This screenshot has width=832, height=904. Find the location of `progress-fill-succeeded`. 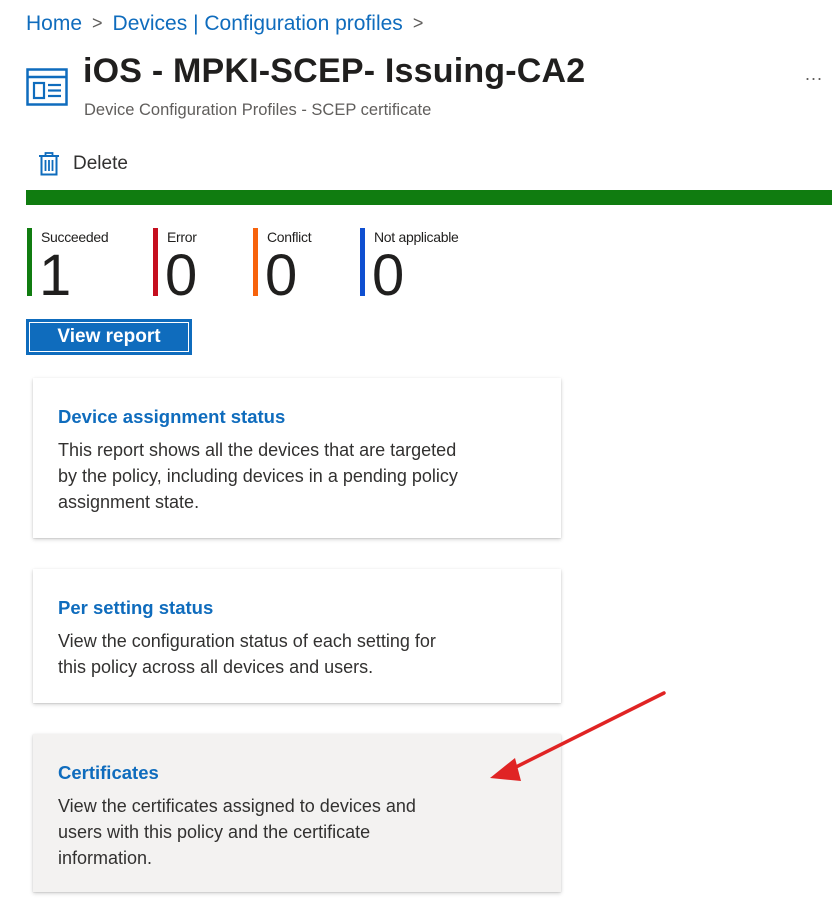

progress-fill-succeeded is located at coordinates (429, 197).